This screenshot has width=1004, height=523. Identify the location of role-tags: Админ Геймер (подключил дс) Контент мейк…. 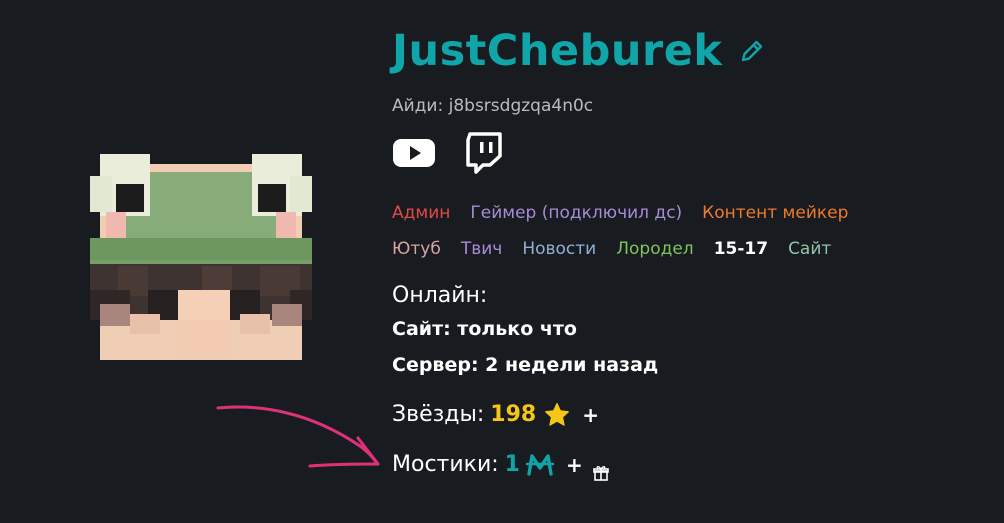
(692, 231).